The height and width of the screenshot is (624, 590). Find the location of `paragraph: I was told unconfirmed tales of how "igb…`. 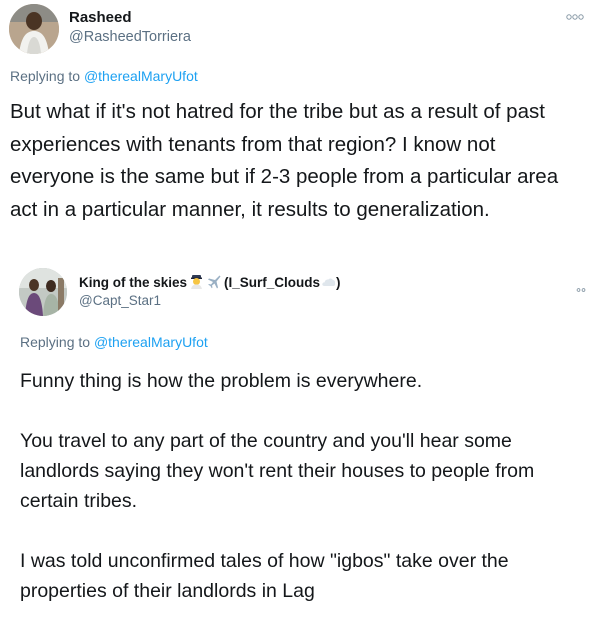

paragraph: I was told unconfirmed tales of how "igb… is located at coordinates (264, 576).